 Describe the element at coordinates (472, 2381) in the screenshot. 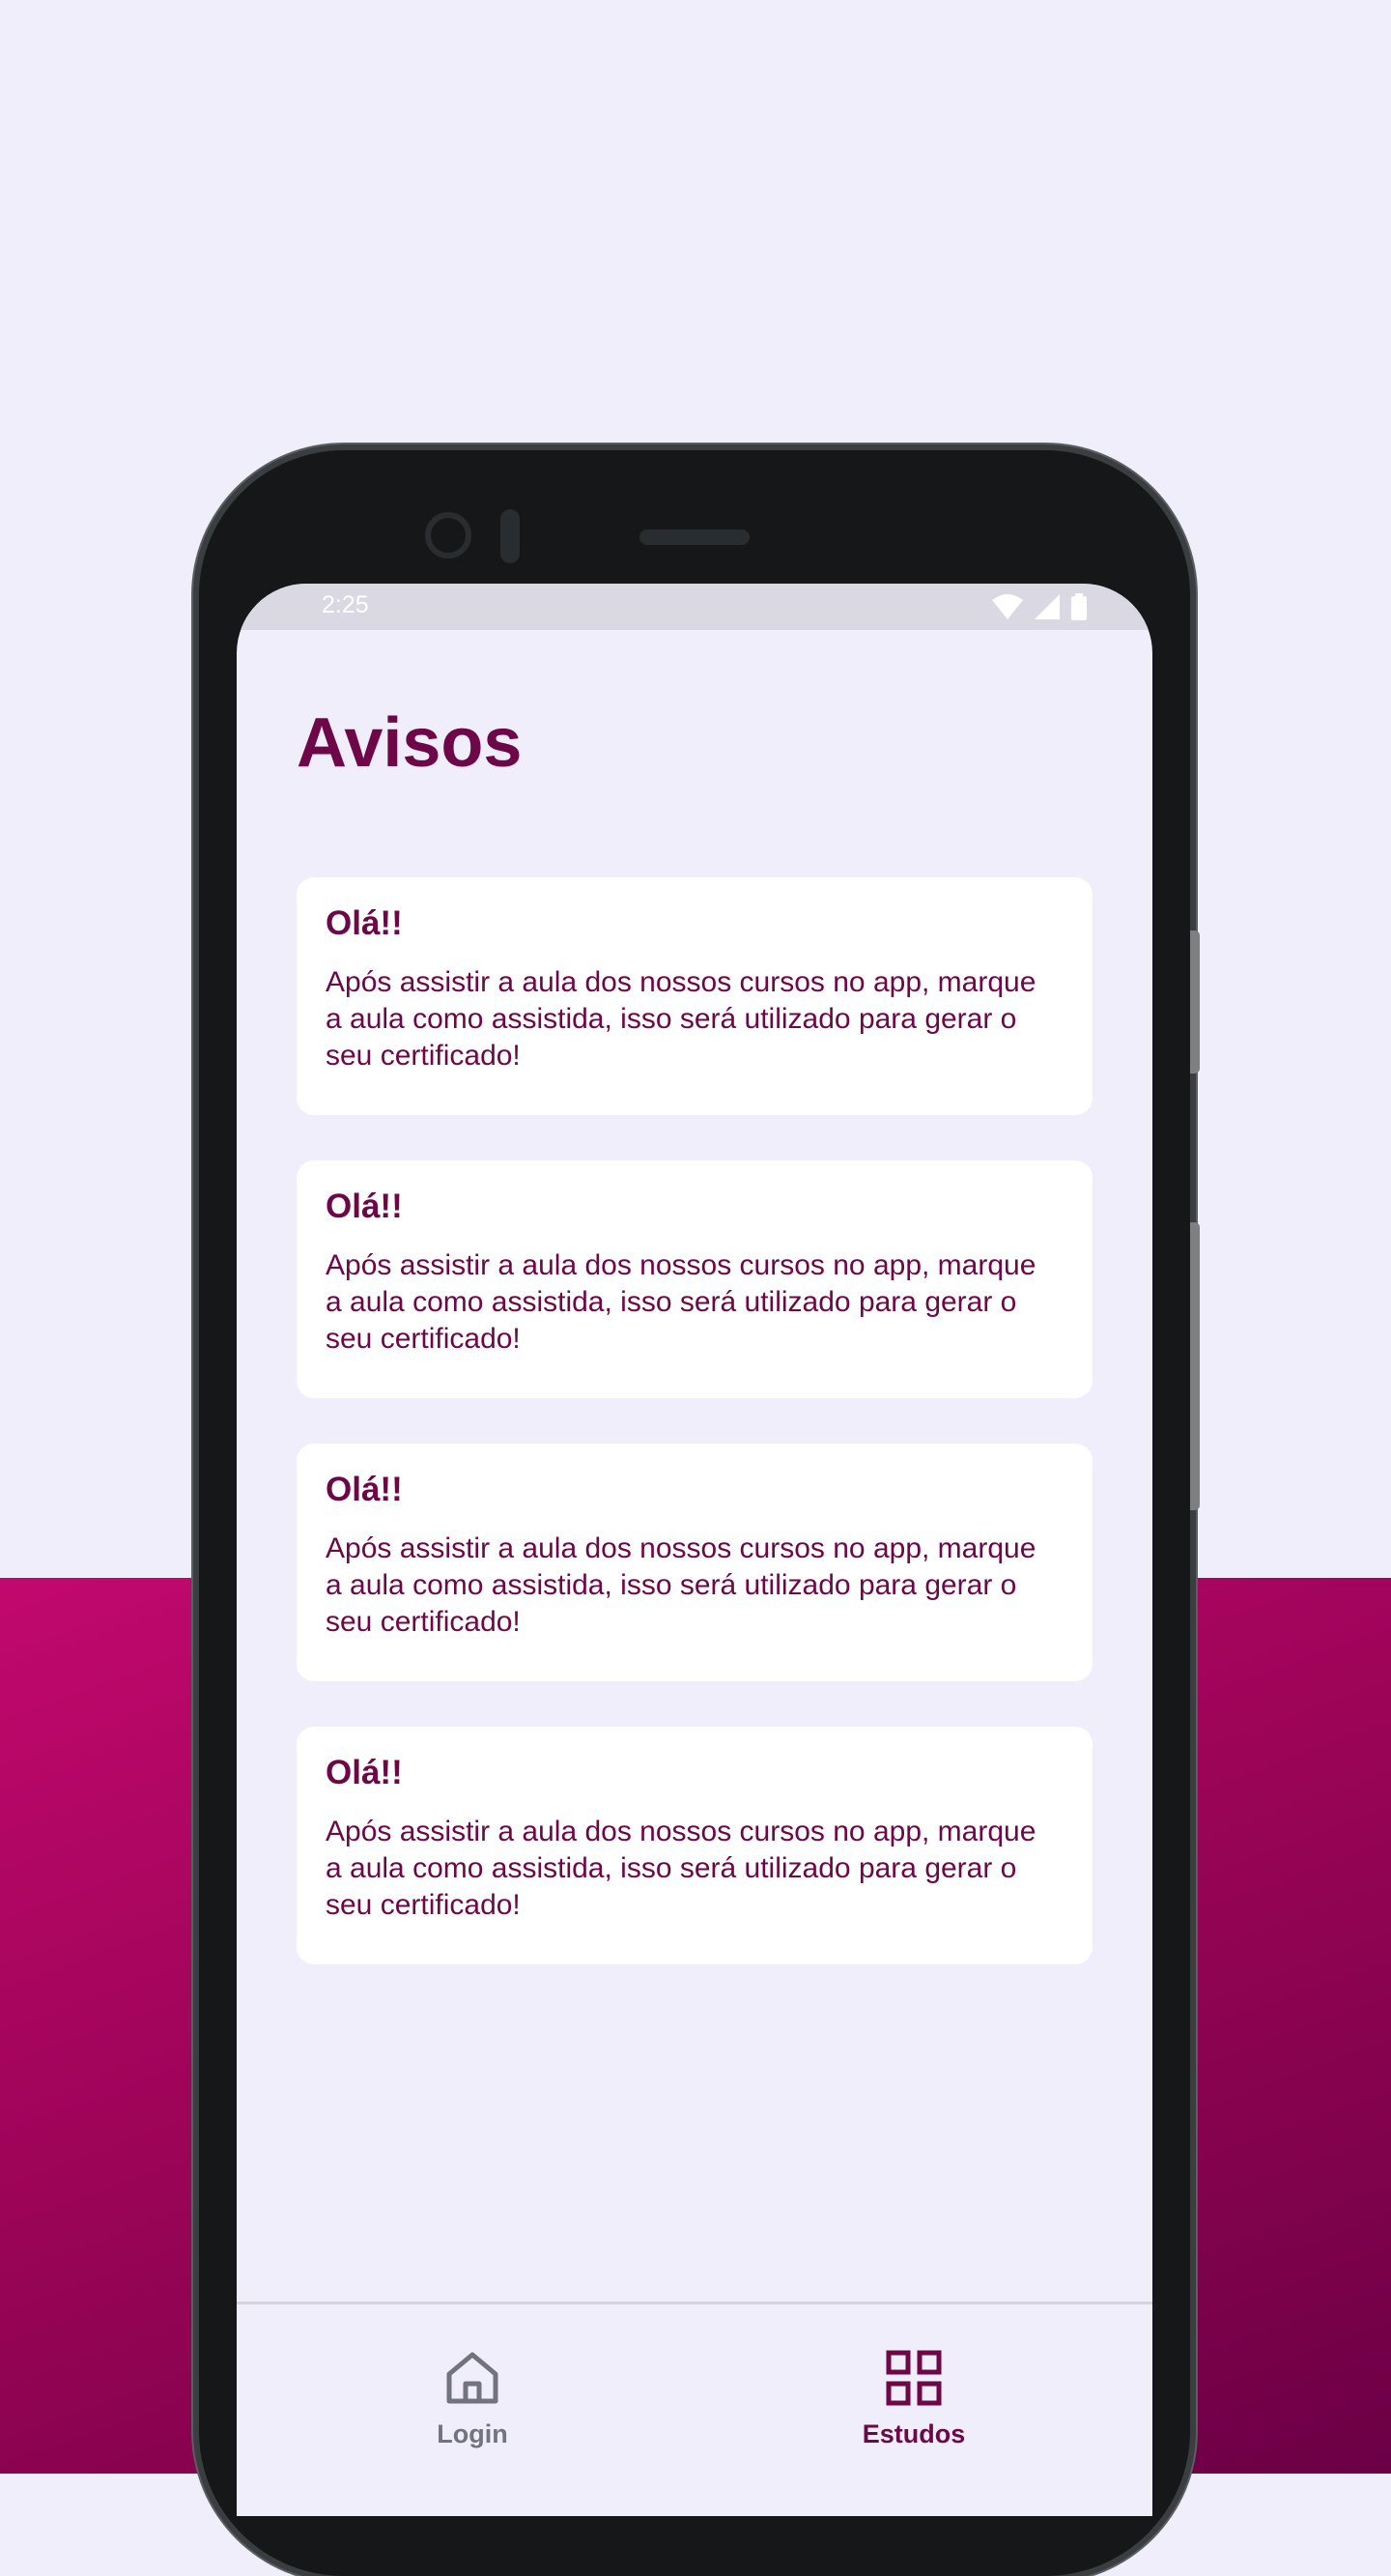

I see `home-icon` at that location.